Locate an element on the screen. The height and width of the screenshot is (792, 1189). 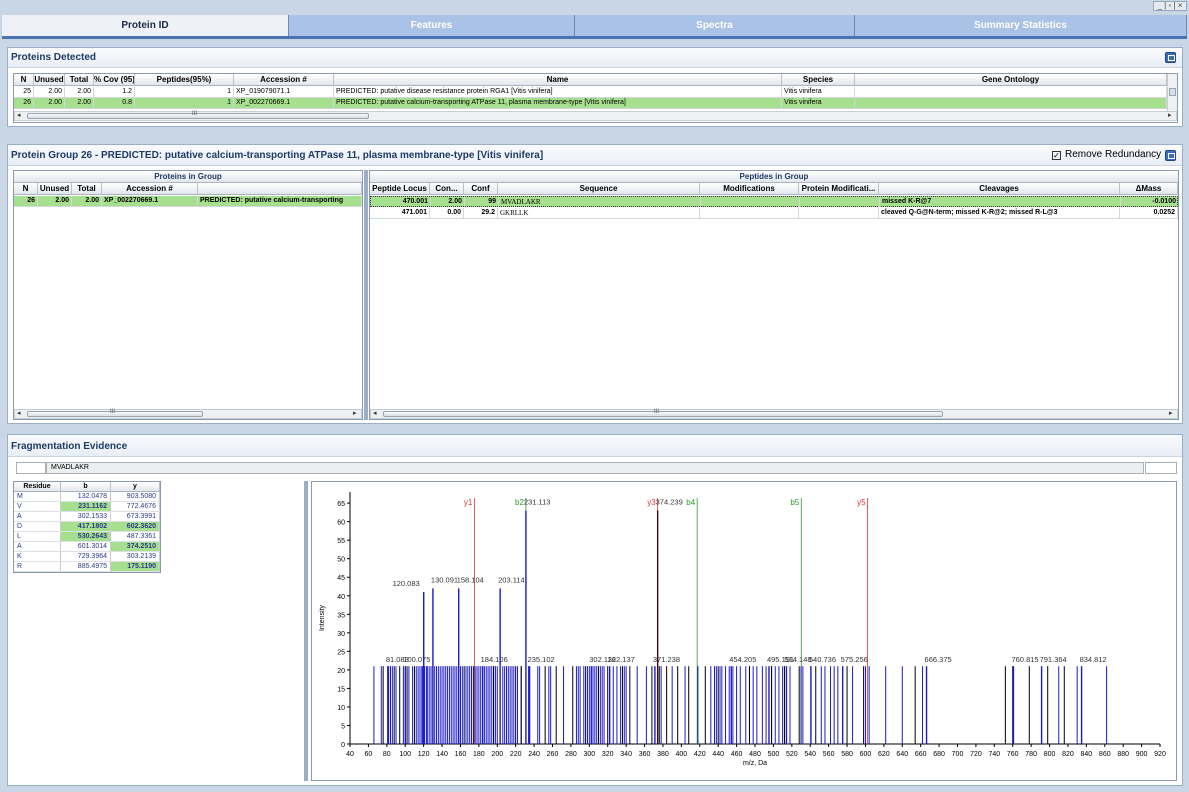
x-tick-label: 340 is located at coordinates (626, 754).